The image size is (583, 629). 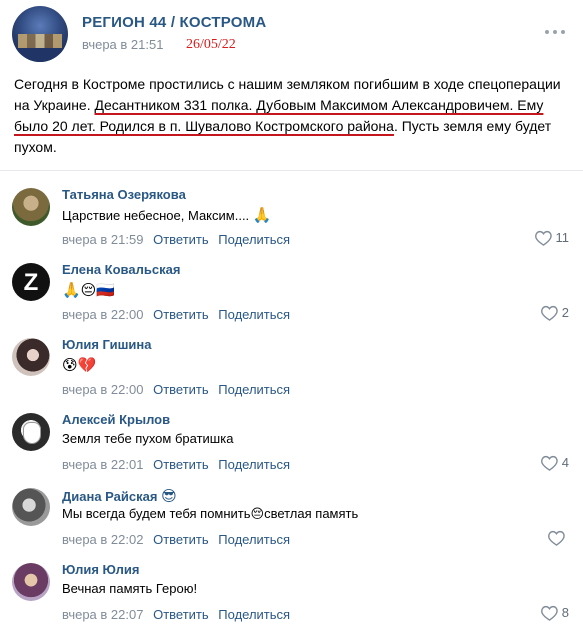 I want to click on comment-meta: вчера в 22:01 Ответить Поделиться, so click(x=176, y=464).